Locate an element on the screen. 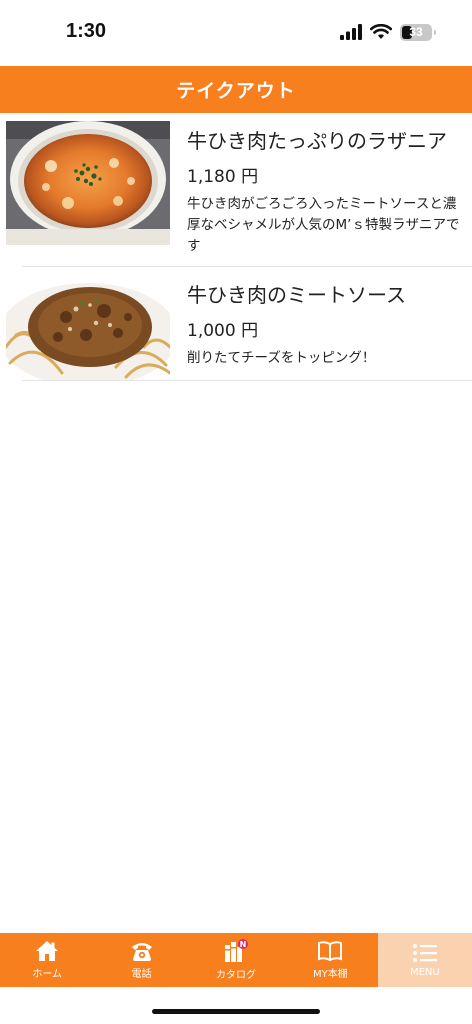 The height and width of the screenshot is (1024, 472). tab-catalog: N カタログ is located at coordinates (236, 960).